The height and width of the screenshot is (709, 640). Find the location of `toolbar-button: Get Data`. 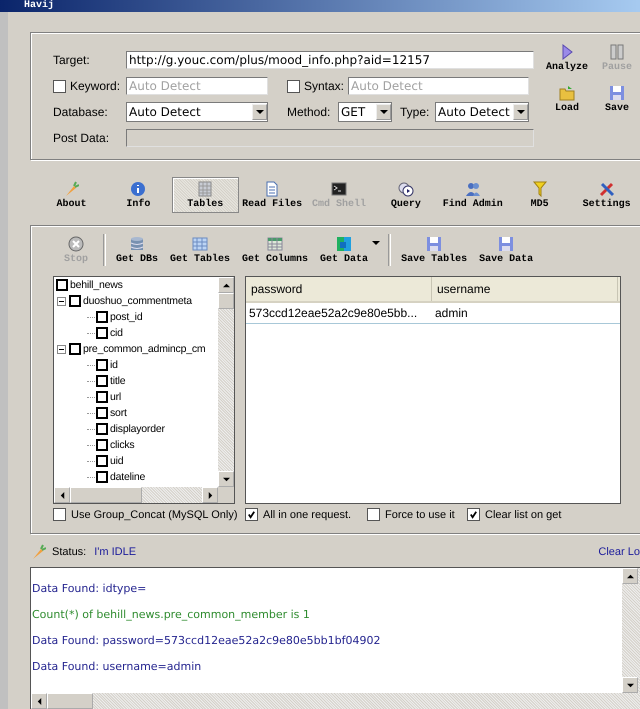

toolbar-button: Get Data is located at coordinates (344, 250).